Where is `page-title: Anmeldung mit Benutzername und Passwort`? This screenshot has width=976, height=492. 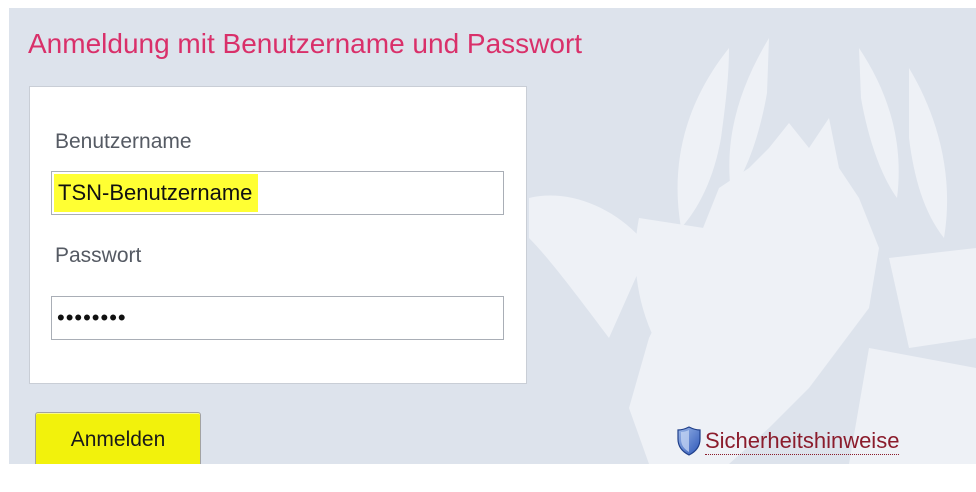
page-title: Anmeldung mit Benutzername und Passwort is located at coordinates (305, 43).